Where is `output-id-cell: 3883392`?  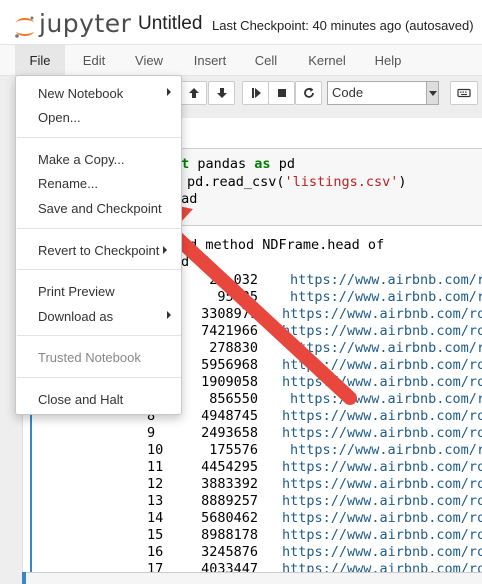
output-id-cell: 3883392 is located at coordinates (229, 484).